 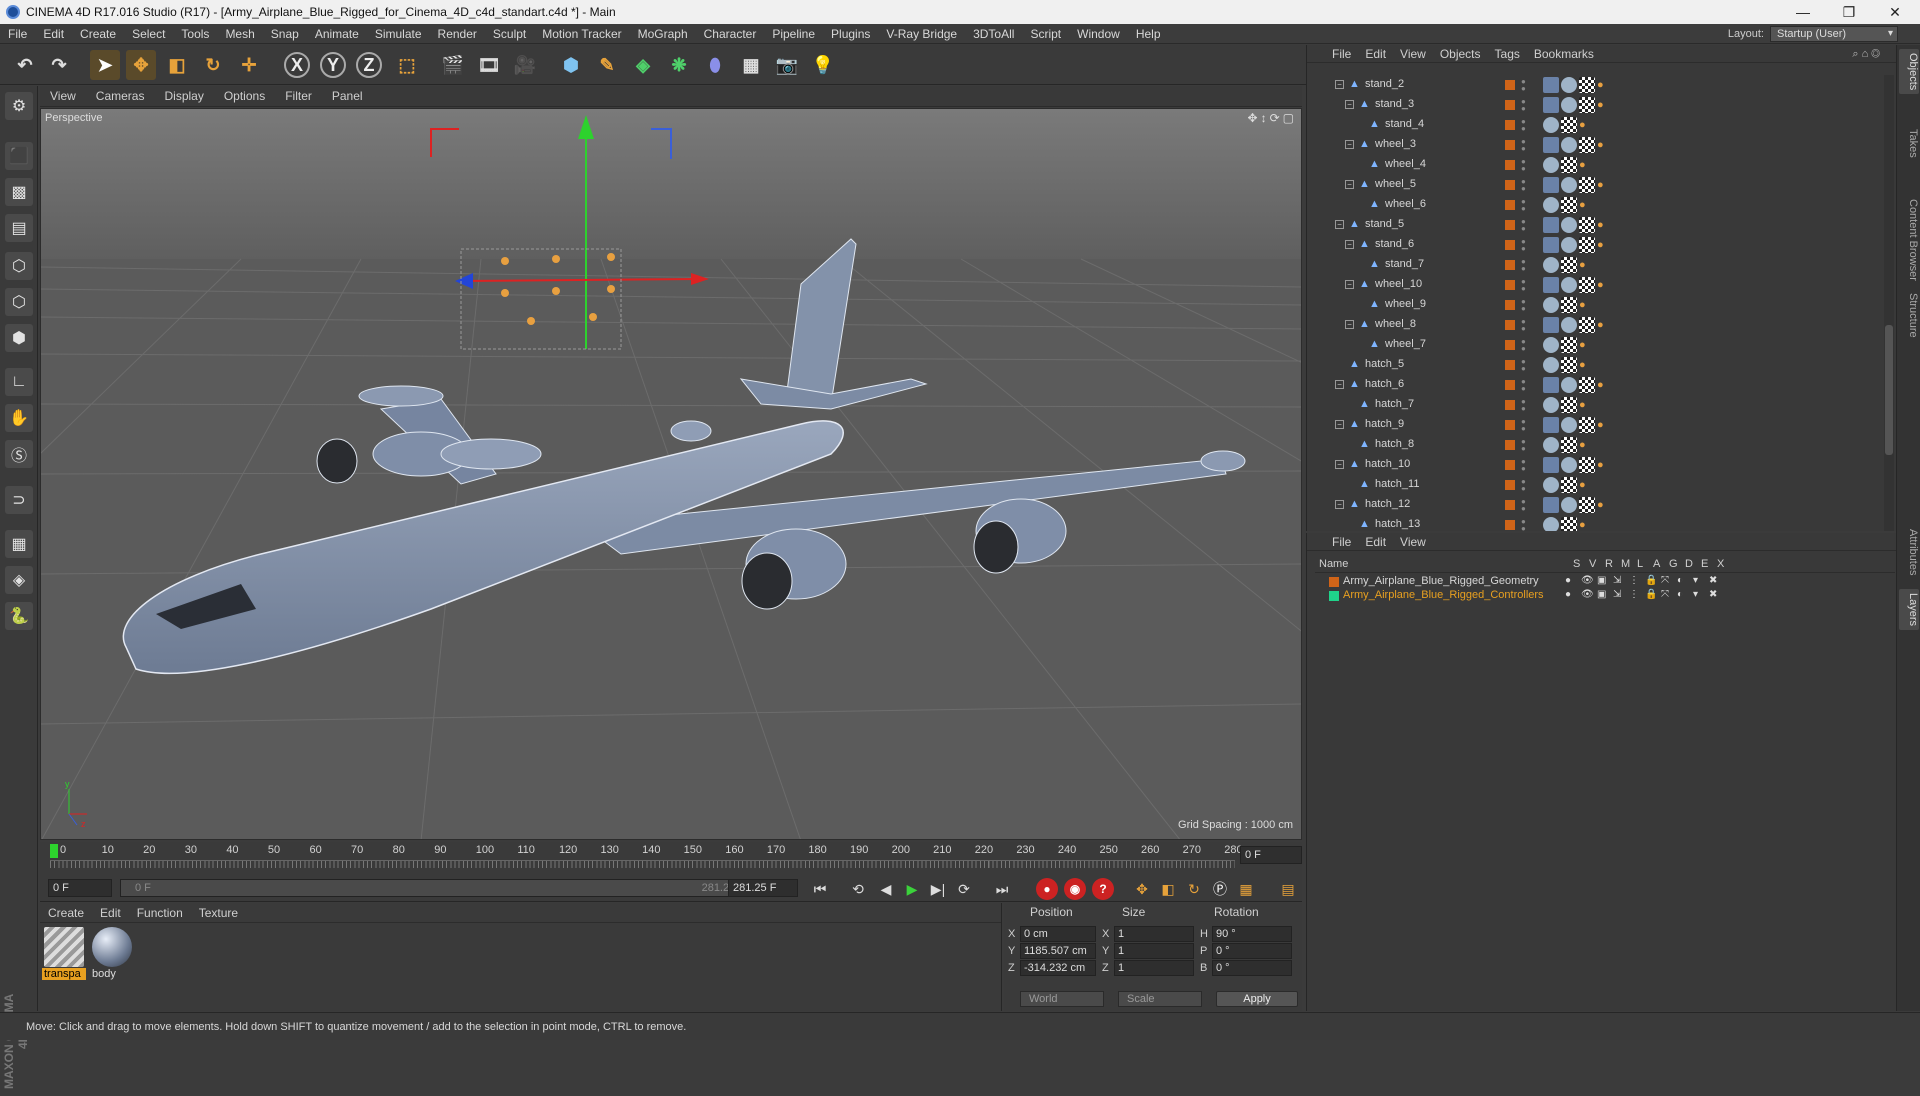 What do you see at coordinates (213, 65) in the screenshot?
I see `rotate-tool-icon: ↻` at bounding box center [213, 65].